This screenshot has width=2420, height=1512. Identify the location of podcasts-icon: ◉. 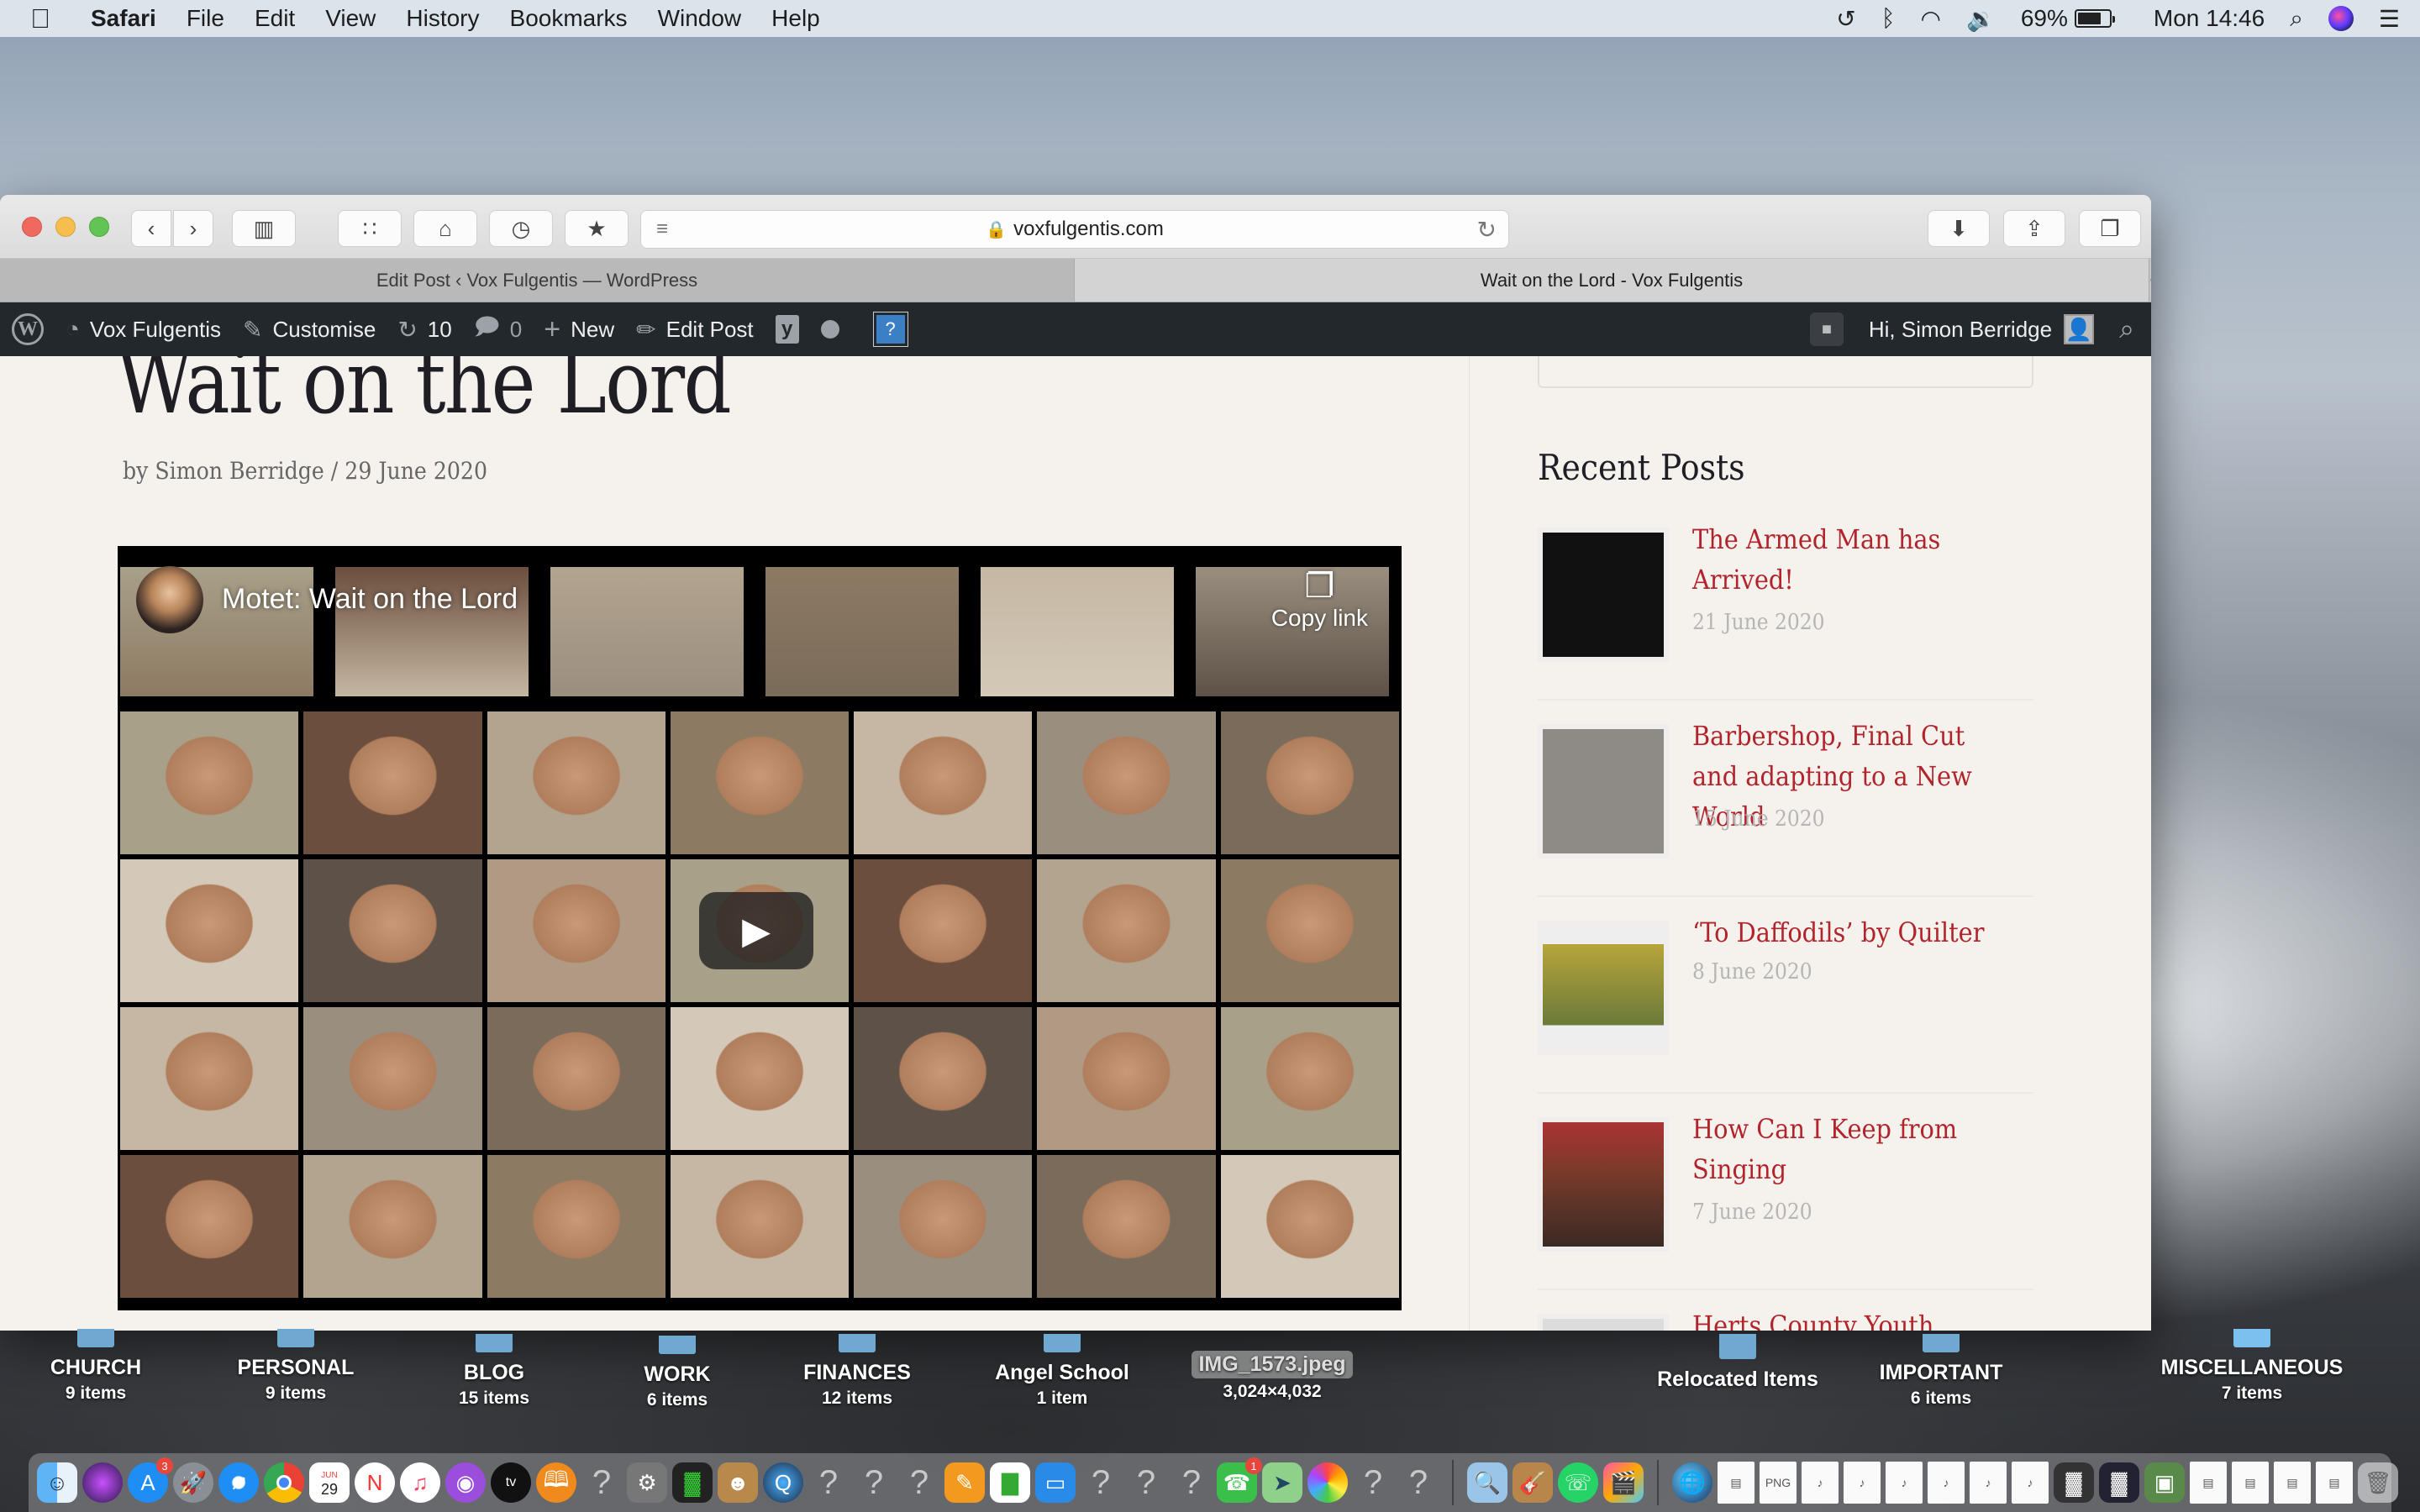
(465, 1482).